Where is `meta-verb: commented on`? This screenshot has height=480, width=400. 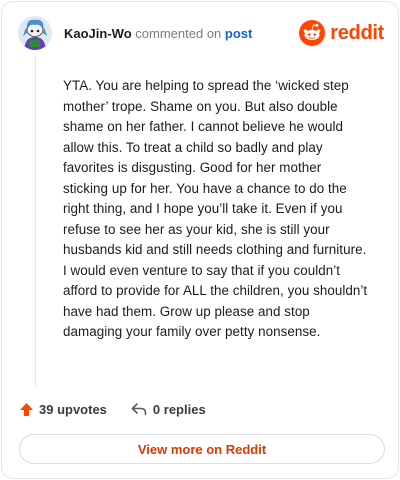
meta-verb: commented on is located at coordinates (178, 33).